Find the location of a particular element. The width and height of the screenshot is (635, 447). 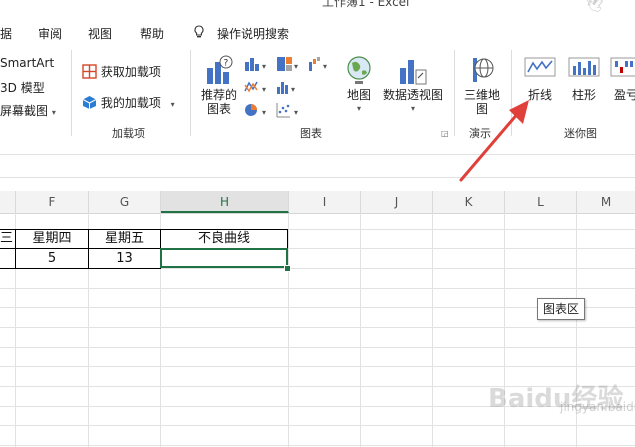

cell-f-header: 星期四 is located at coordinates (52, 239).